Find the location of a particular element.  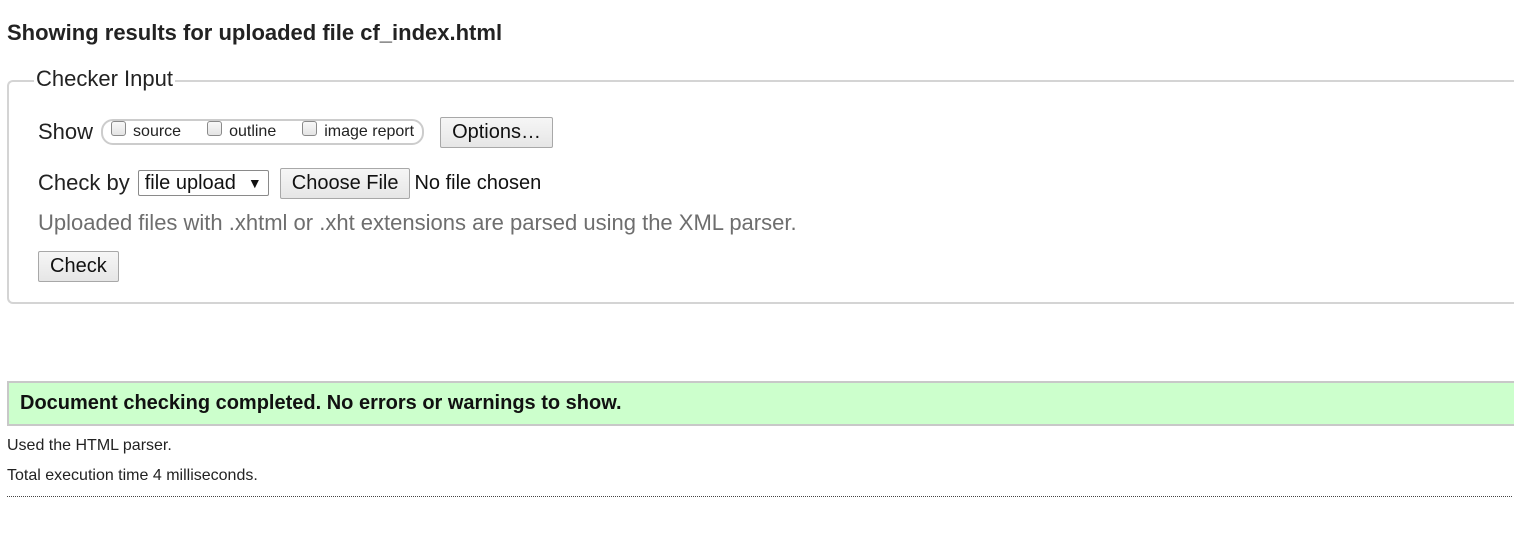

image-report-checkbox-label: image report is located at coordinates (369, 131).